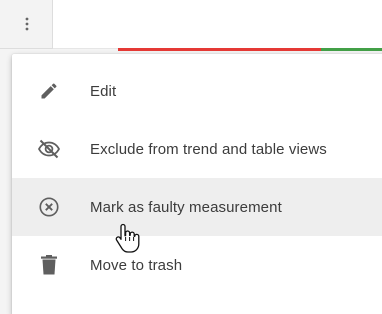 The image size is (382, 314). Describe the element at coordinates (208, 149) in the screenshot. I see `menu-item-label: Exclude from trend and table views` at that location.